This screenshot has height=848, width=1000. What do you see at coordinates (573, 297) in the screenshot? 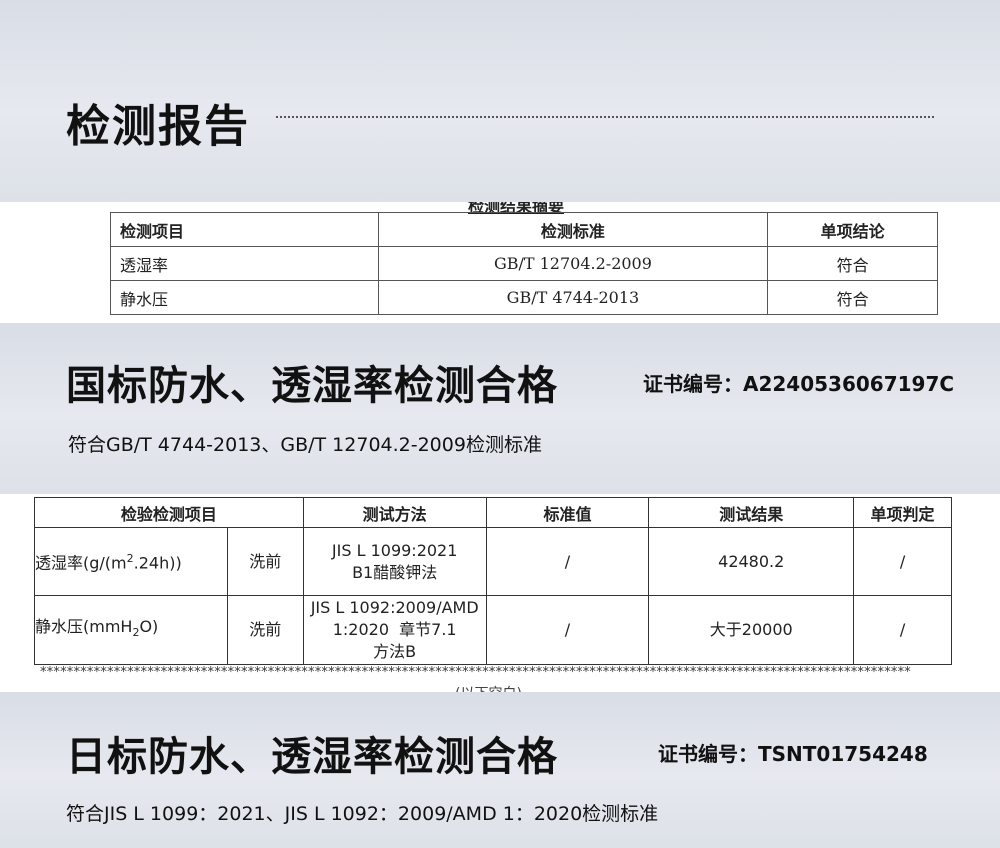
I see `cell-standard: GB/T 4744-2013` at bounding box center [573, 297].